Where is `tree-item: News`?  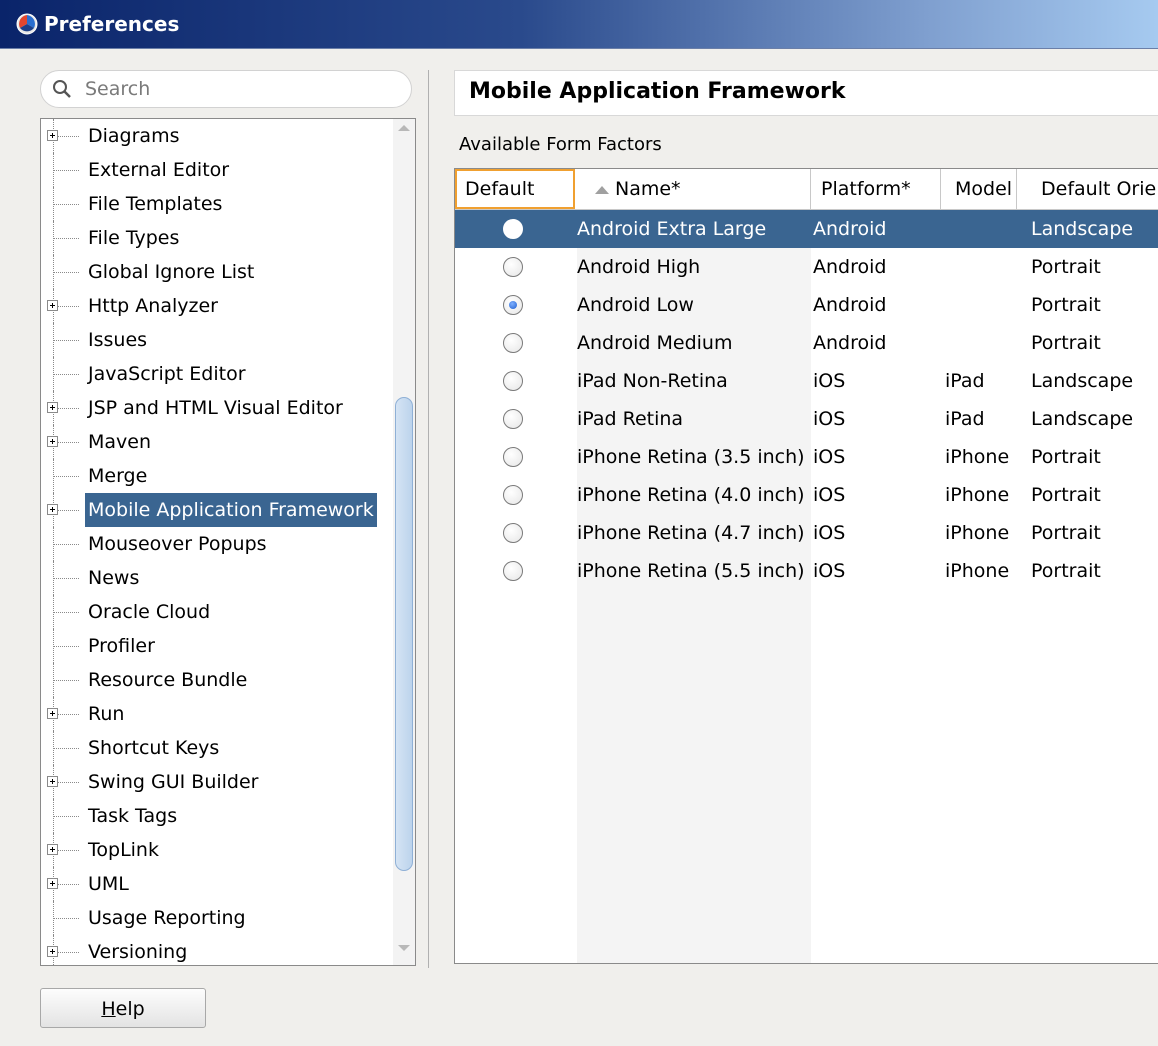
tree-item: News is located at coordinates (217, 578).